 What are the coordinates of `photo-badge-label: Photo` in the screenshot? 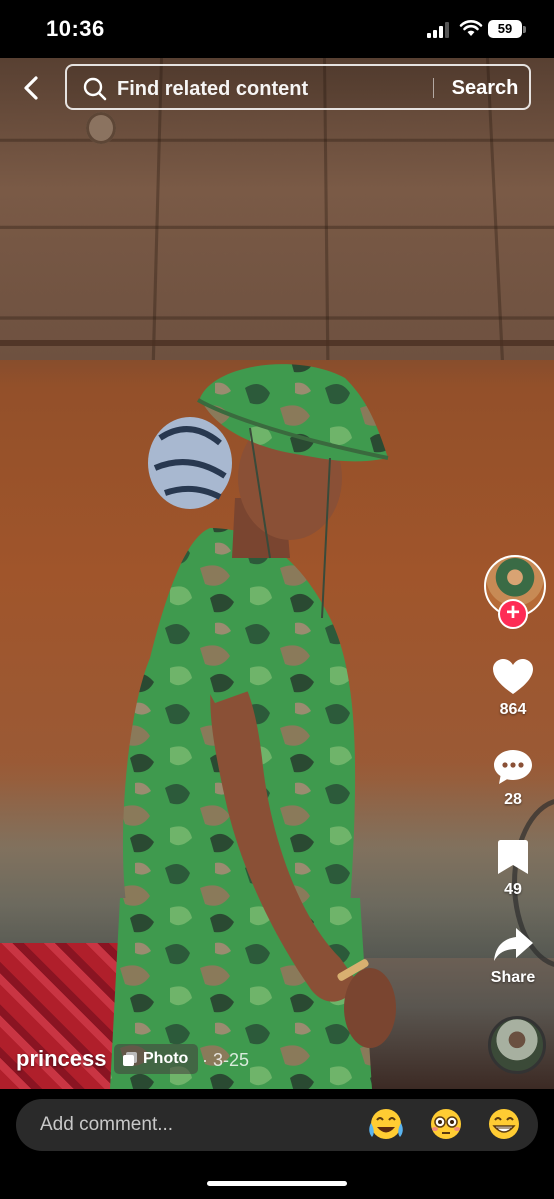 It's located at (166, 1058).